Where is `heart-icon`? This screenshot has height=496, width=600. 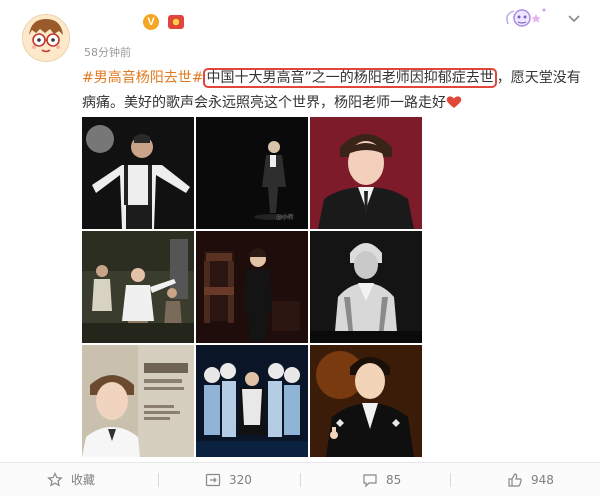 heart-icon is located at coordinates (454, 102).